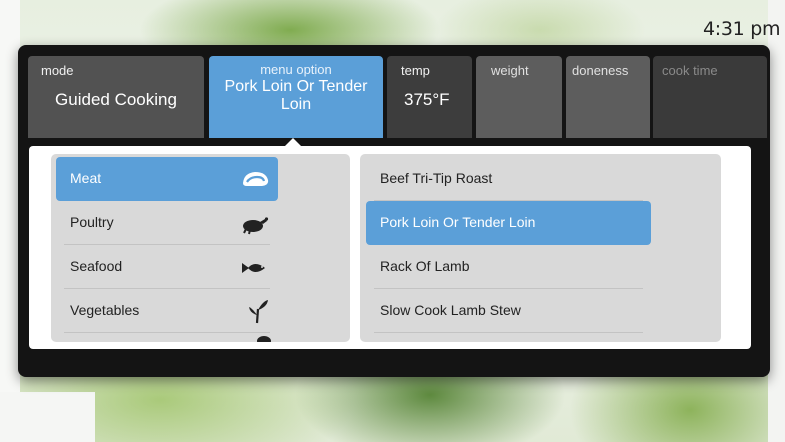 The width and height of the screenshot is (785, 442). What do you see at coordinates (256, 179) in the screenshot?
I see `meat-icon` at bounding box center [256, 179].